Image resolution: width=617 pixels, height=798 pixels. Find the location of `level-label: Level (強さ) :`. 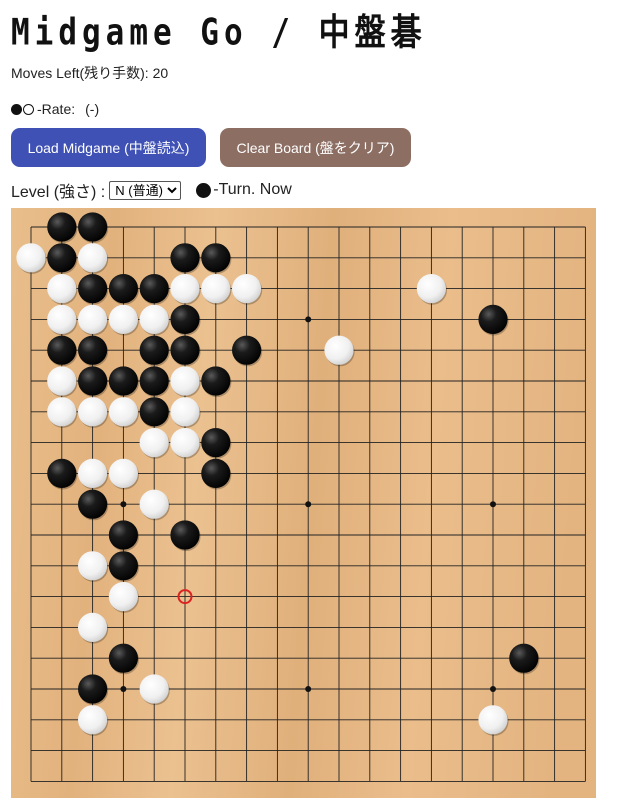

level-label: Level (強さ) : is located at coordinates (58, 192).